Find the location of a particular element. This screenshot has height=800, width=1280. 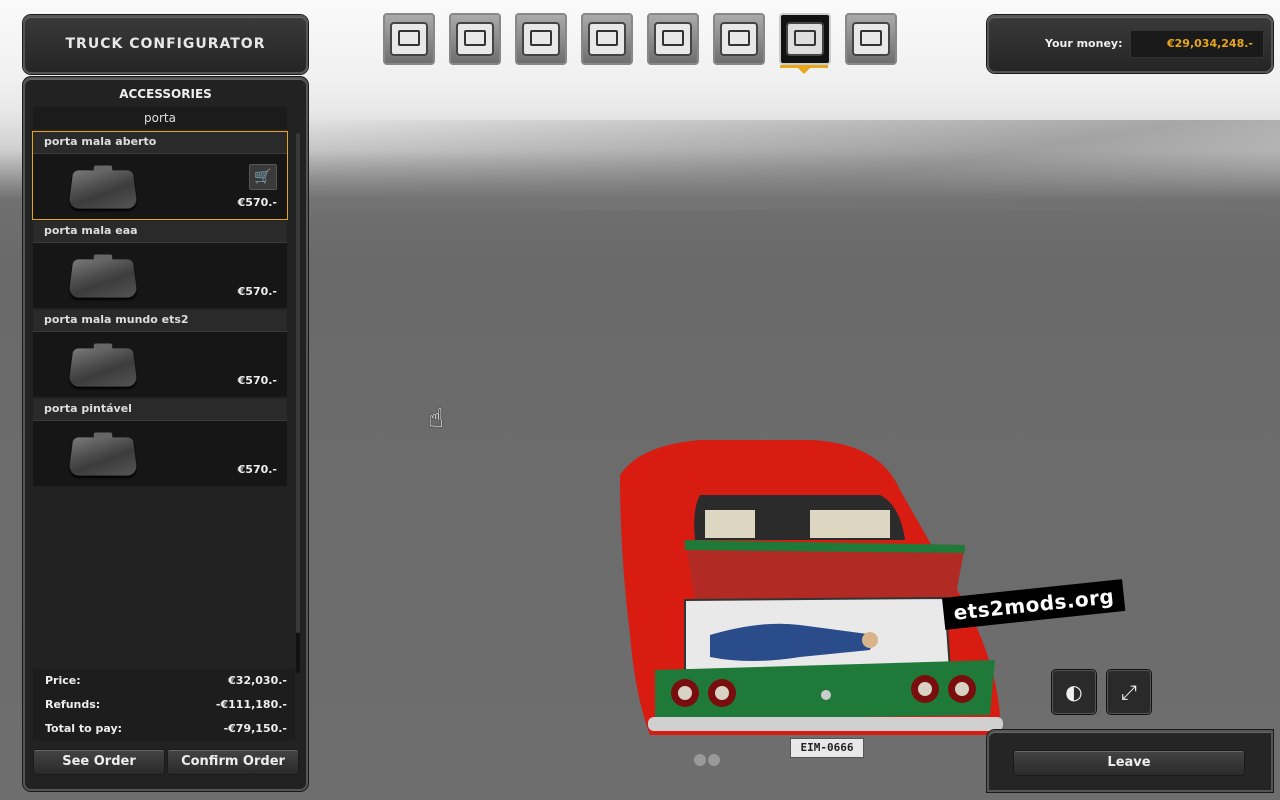

money-value: €29,034,248.- is located at coordinates (1210, 43).